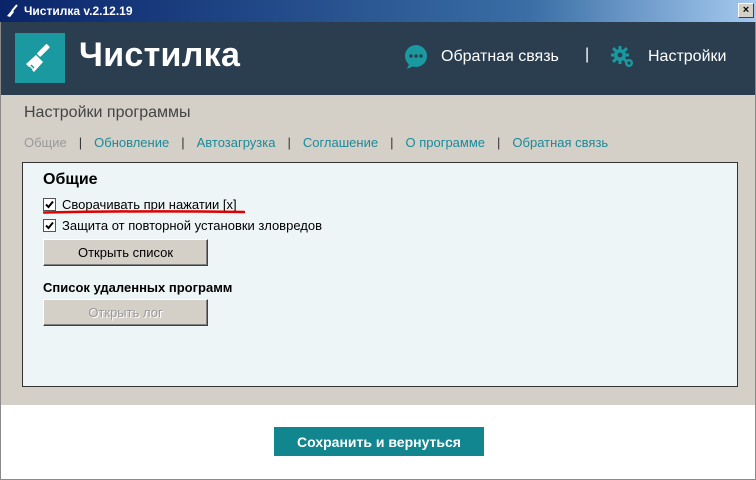  What do you see at coordinates (78, 11) in the screenshot?
I see `window-title: Чистилка v.2.12.19` at bounding box center [78, 11].